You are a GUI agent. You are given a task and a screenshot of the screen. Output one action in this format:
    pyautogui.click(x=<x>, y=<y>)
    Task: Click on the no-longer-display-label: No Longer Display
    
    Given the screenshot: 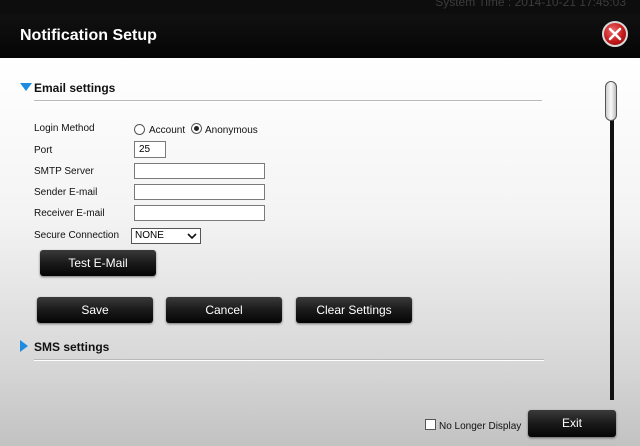 What is the action you would take?
    pyautogui.click(x=480, y=426)
    